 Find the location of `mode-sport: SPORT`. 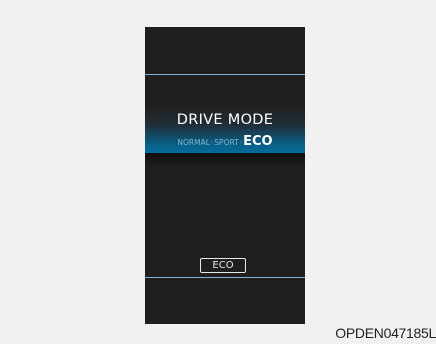

mode-sport: SPORT is located at coordinates (226, 142).